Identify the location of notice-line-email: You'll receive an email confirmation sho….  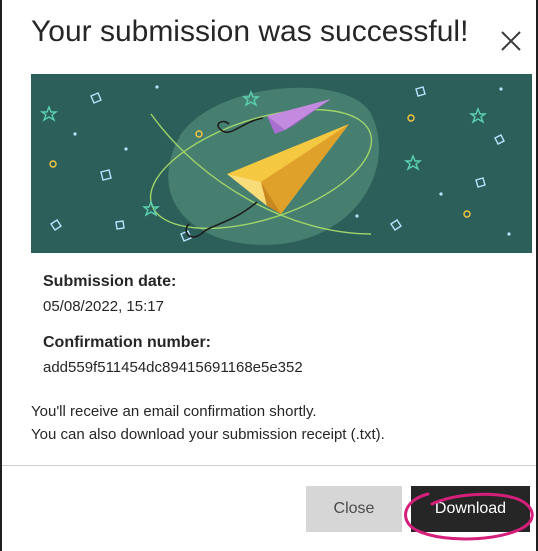
(174, 411).